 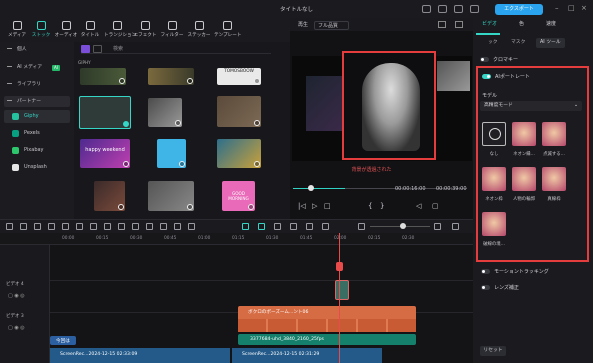 What do you see at coordinates (550, 43) in the screenshot?
I see `subtab-ai-tools: AI ツール` at bounding box center [550, 43].